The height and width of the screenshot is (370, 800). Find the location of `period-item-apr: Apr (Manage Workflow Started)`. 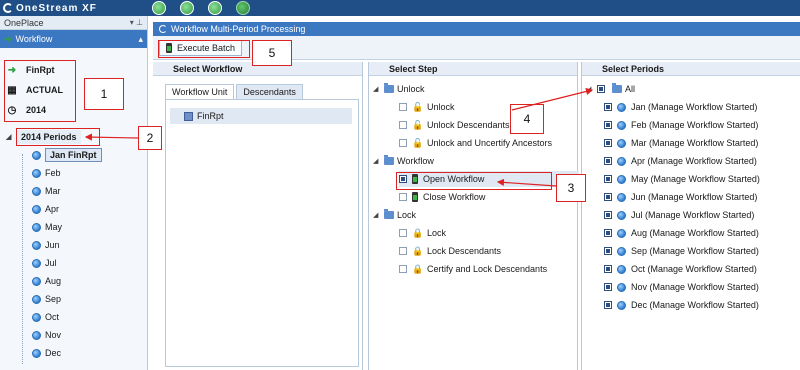

period-item-apr: Apr (Manage Workflow Started) is located at coordinates (680, 161).